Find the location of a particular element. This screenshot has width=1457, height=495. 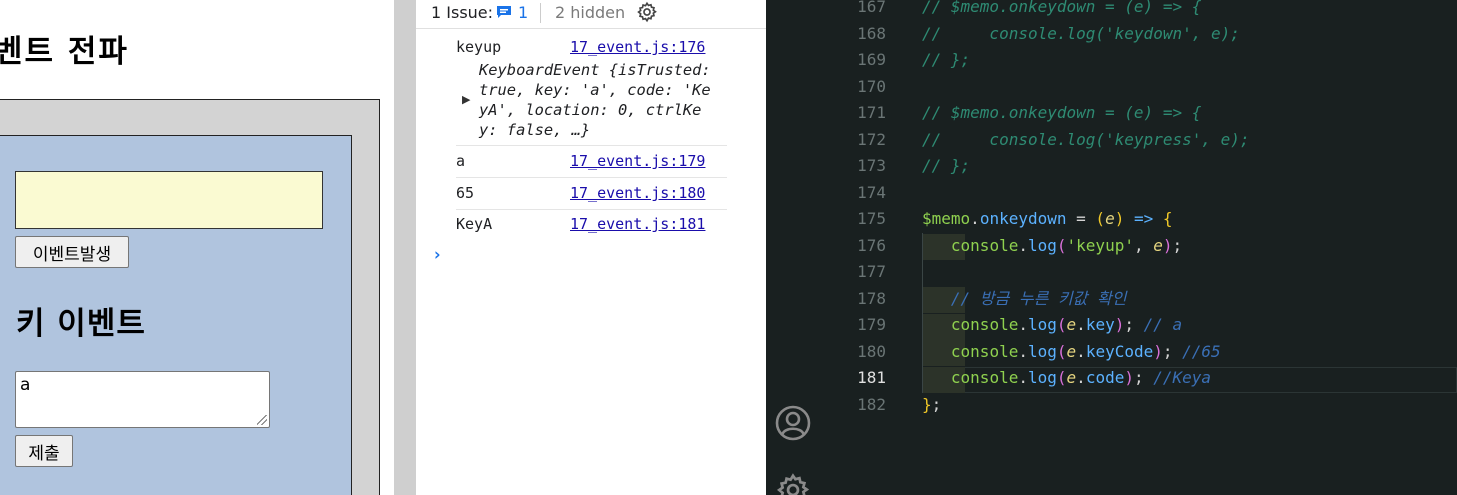

event-text-input is located at coordinates (169, 200).